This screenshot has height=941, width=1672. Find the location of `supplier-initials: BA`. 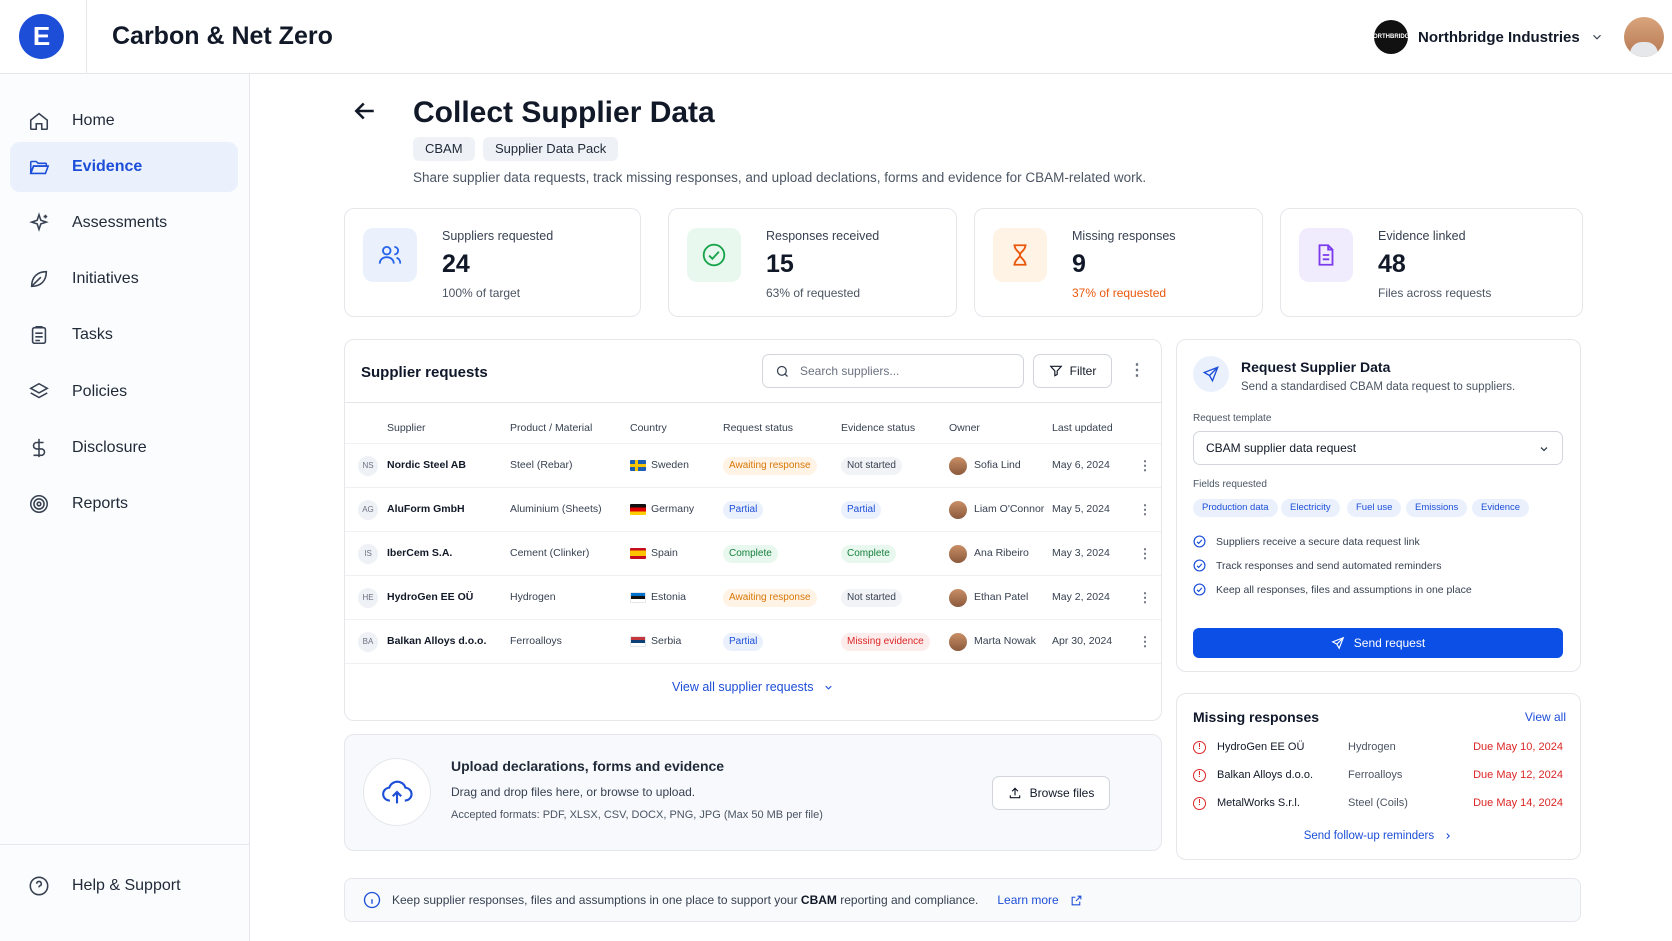

supplier-initials: BA is located at coordinates (368, 642).